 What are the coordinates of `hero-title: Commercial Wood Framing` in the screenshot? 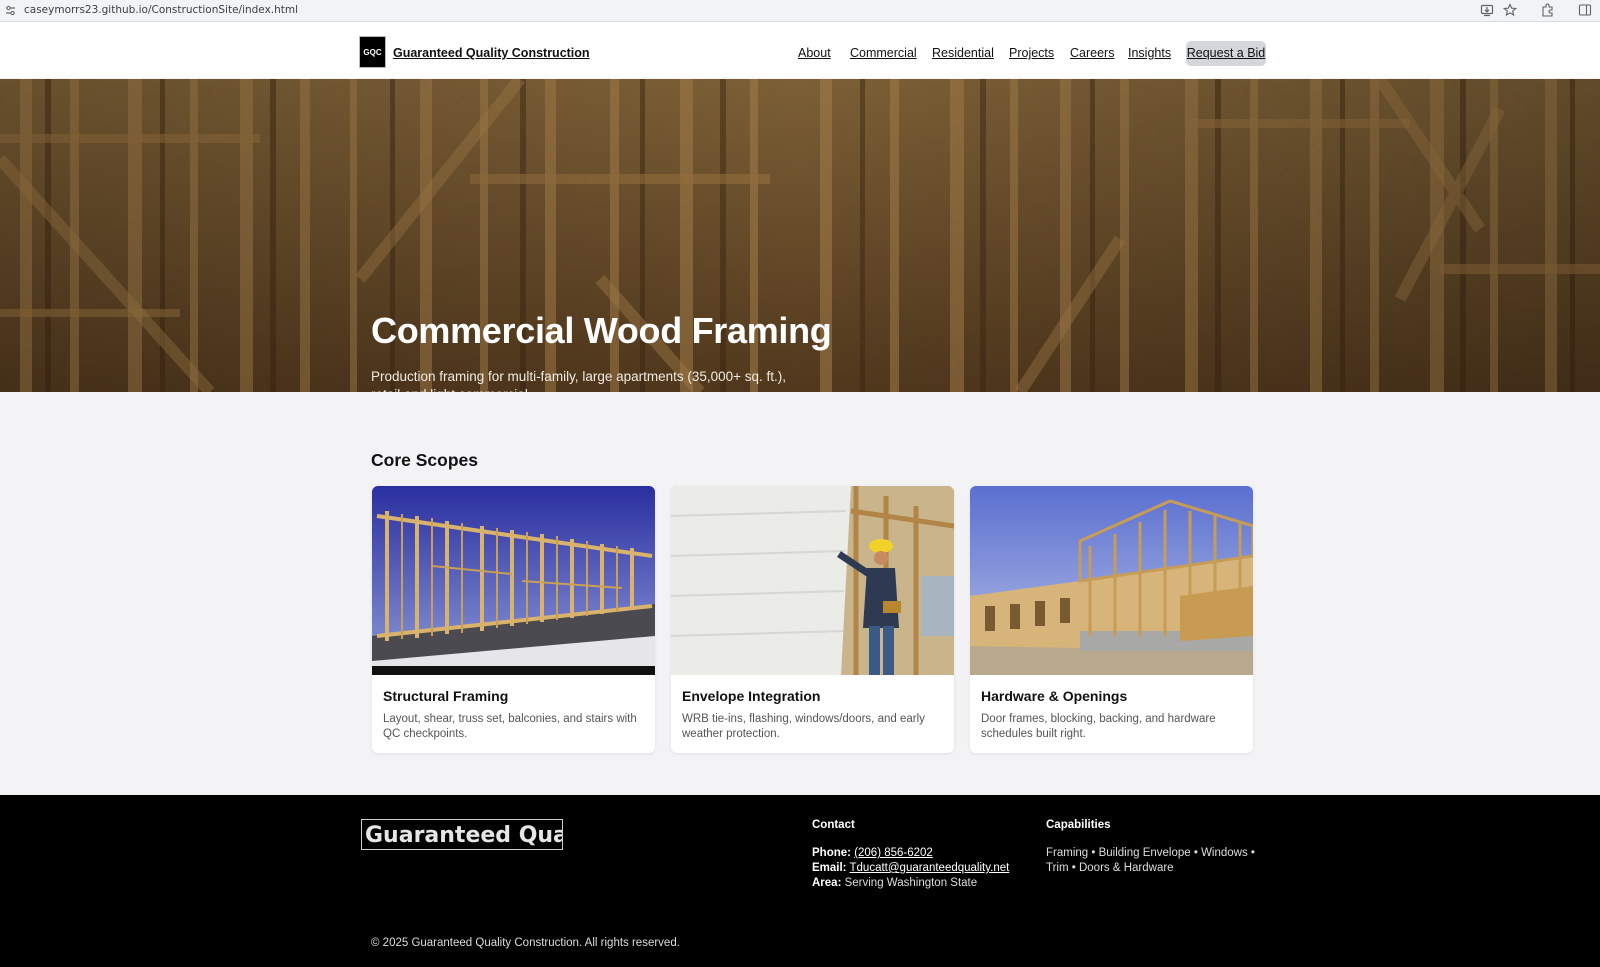 It's located at (601, 330).